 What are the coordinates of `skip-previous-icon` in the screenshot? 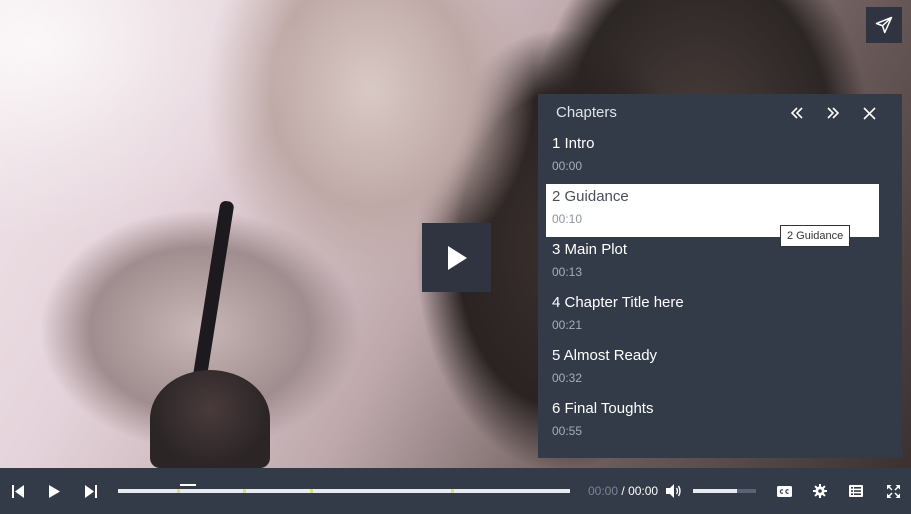 It's located at (18, 491).